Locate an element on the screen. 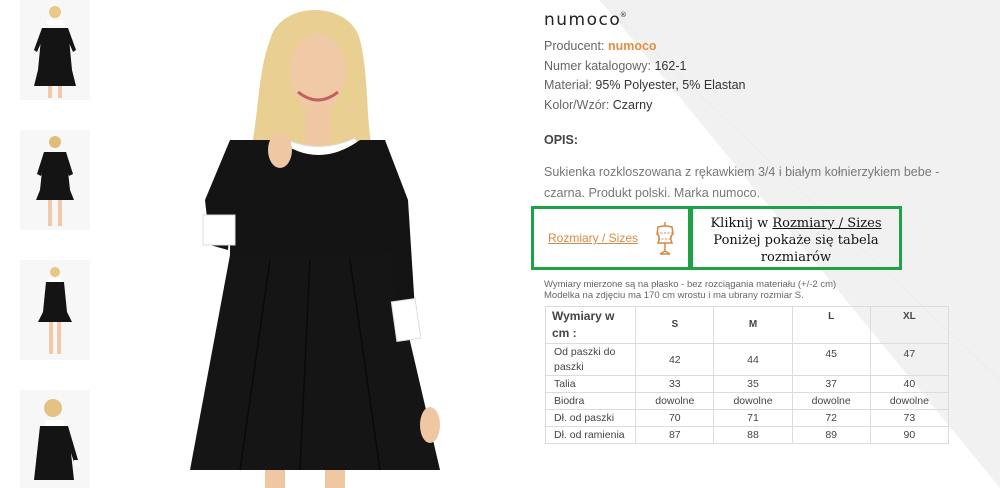  mannequin-icon is located at coordinates (665, 238).